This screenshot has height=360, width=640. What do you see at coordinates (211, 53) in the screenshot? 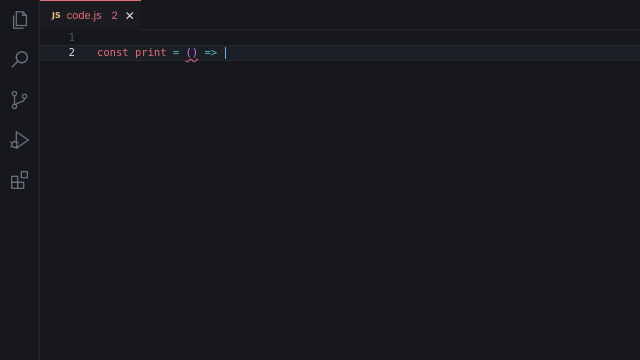
I see `arrow-token: =>` at bounding box center [211, 53].